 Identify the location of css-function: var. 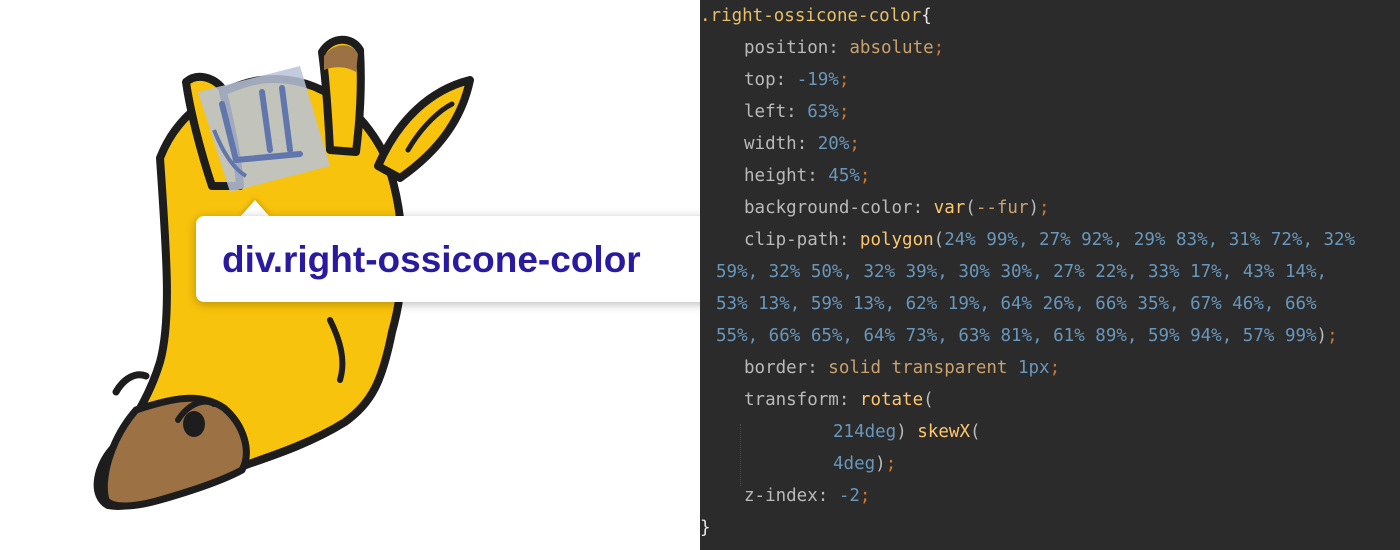
(949, 208).